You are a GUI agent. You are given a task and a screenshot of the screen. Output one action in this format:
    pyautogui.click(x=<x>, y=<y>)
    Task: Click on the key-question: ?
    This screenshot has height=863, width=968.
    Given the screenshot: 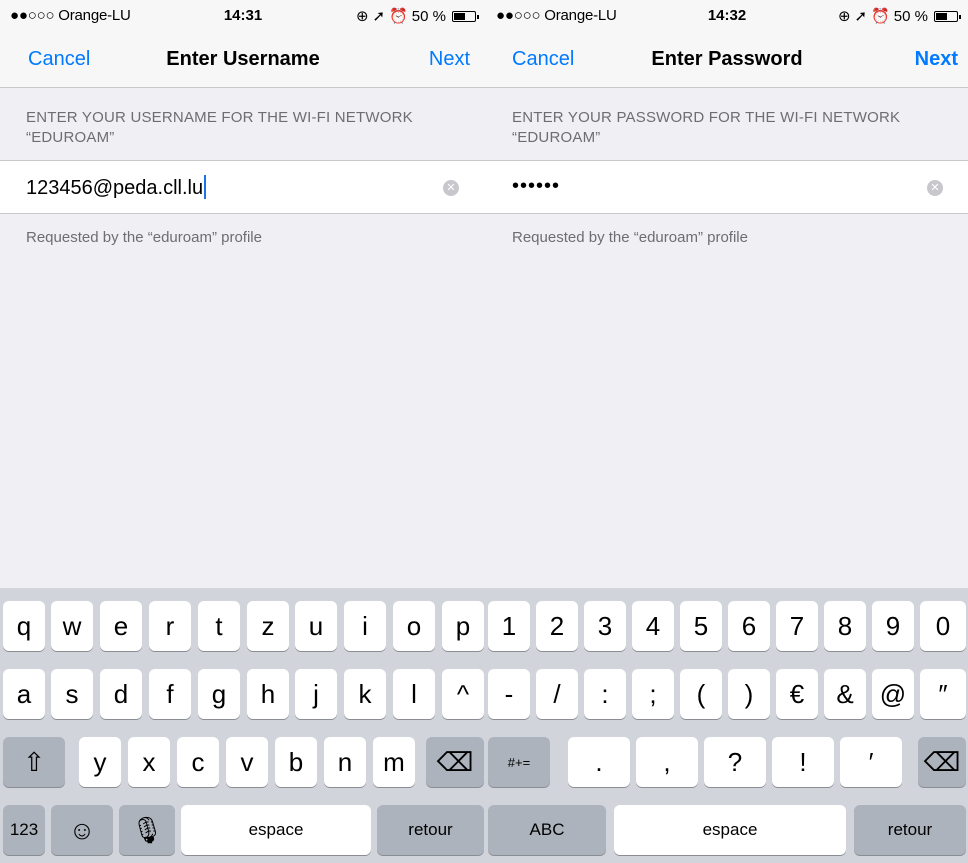 What is the action you would take?
    pyautogui.click(x=735, y=762)
    